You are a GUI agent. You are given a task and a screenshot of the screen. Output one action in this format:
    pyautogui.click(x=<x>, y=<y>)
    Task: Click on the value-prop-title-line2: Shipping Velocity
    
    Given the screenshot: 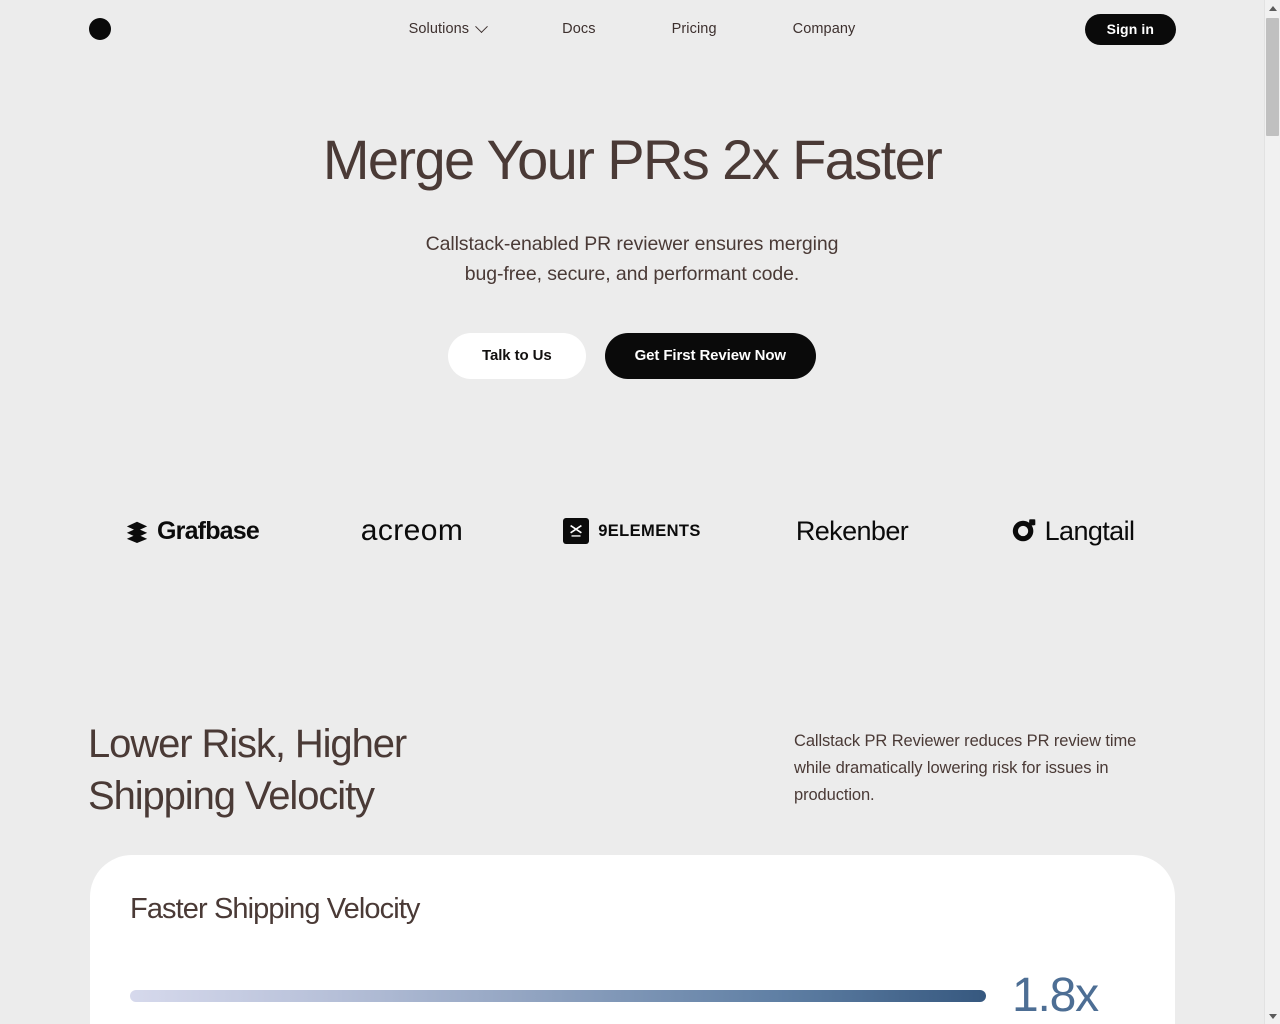 What is the action you would take?
    pyautogui.click(x=231, y=796)
    